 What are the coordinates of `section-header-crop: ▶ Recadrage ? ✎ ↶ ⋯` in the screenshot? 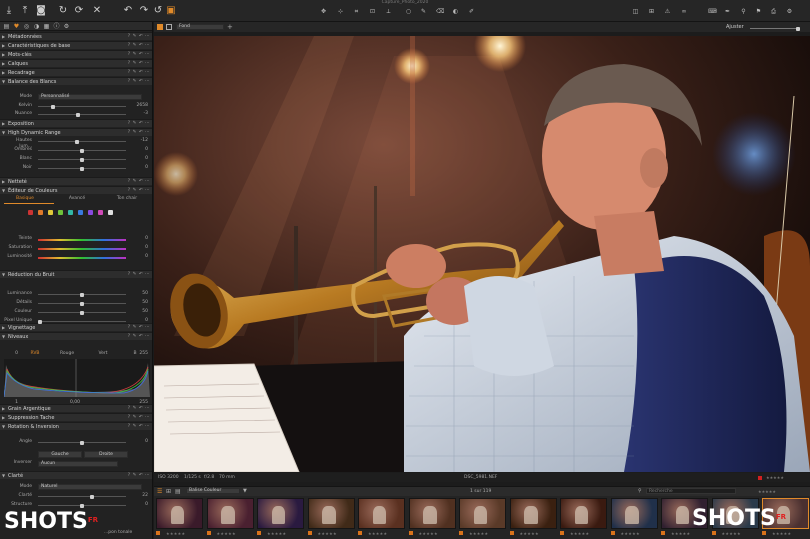 It's located at (76, 72).